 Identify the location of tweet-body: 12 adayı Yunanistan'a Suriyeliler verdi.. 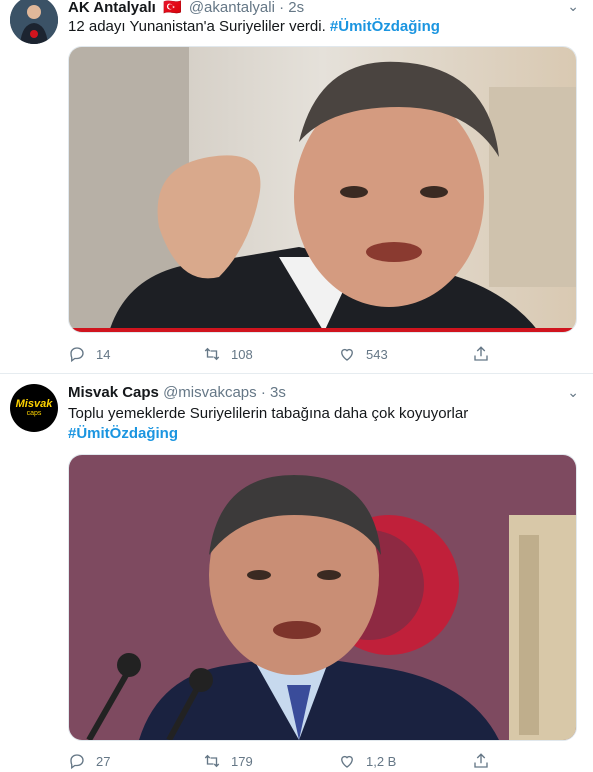
(197, 26).